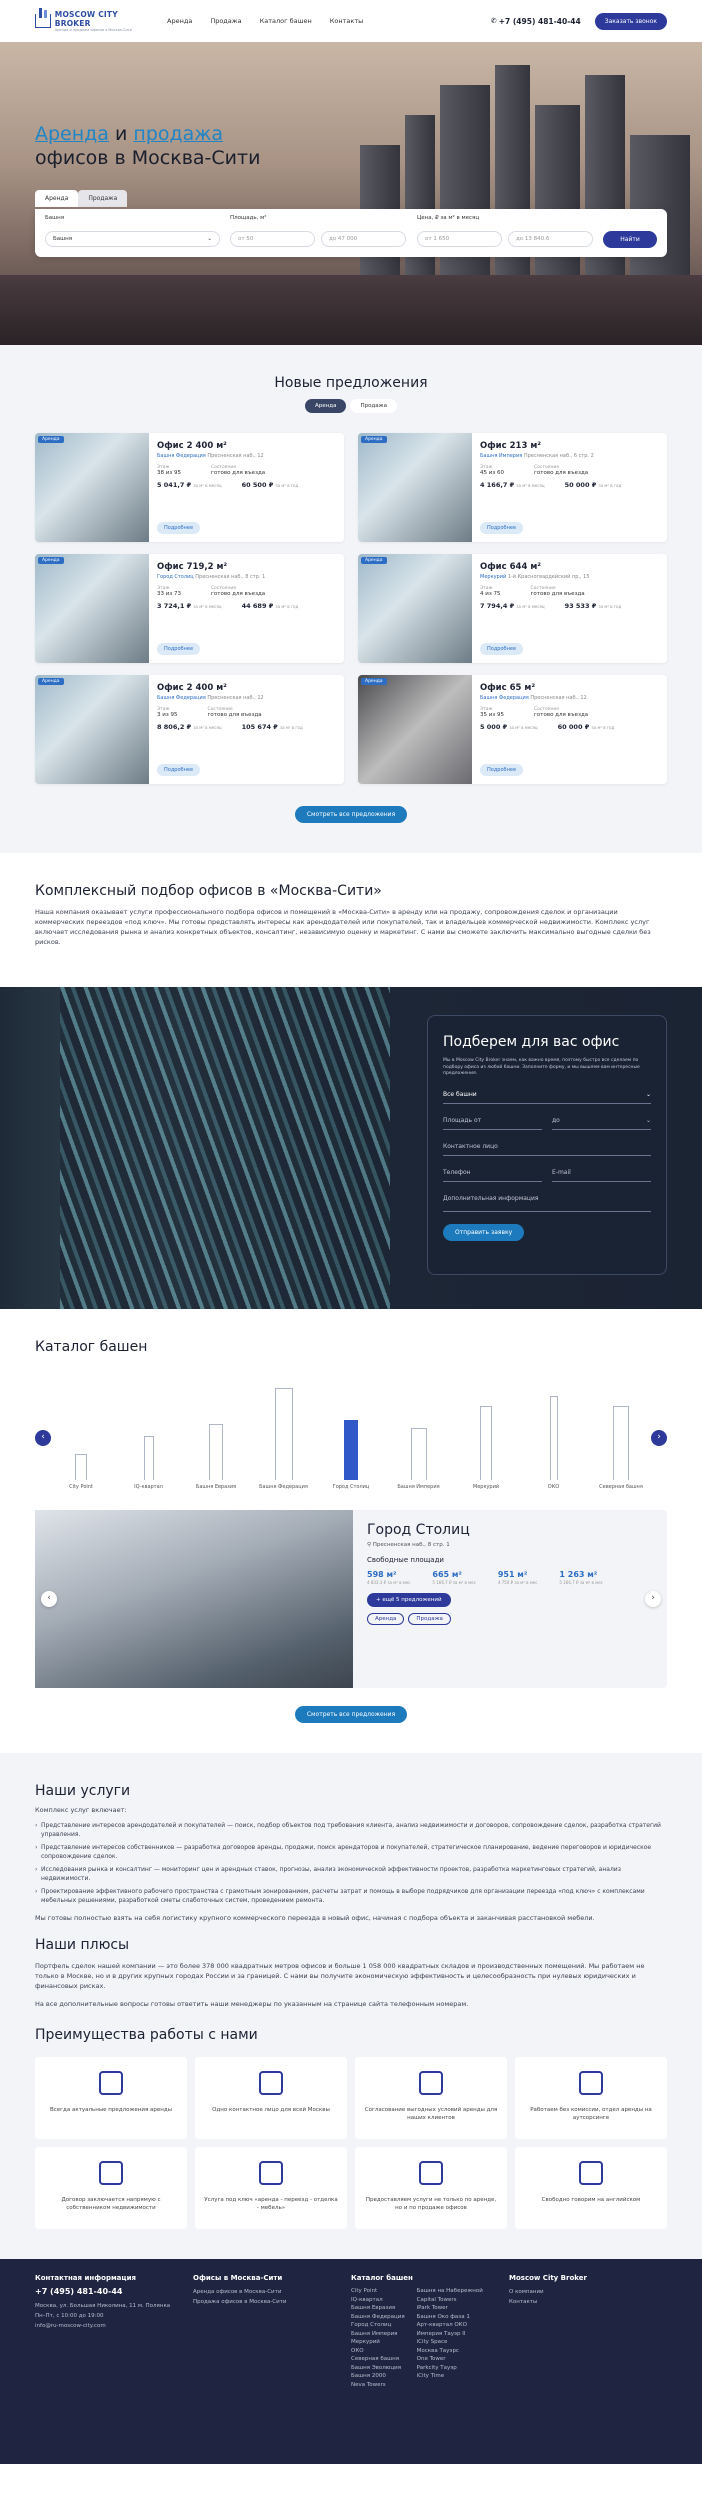 The image size is (702, 2514). What do you see at coordinates (378, 2317) in the screenshot?
I see `footer-tower-link: Башня Федерация` at bounding box center [378, 2317].